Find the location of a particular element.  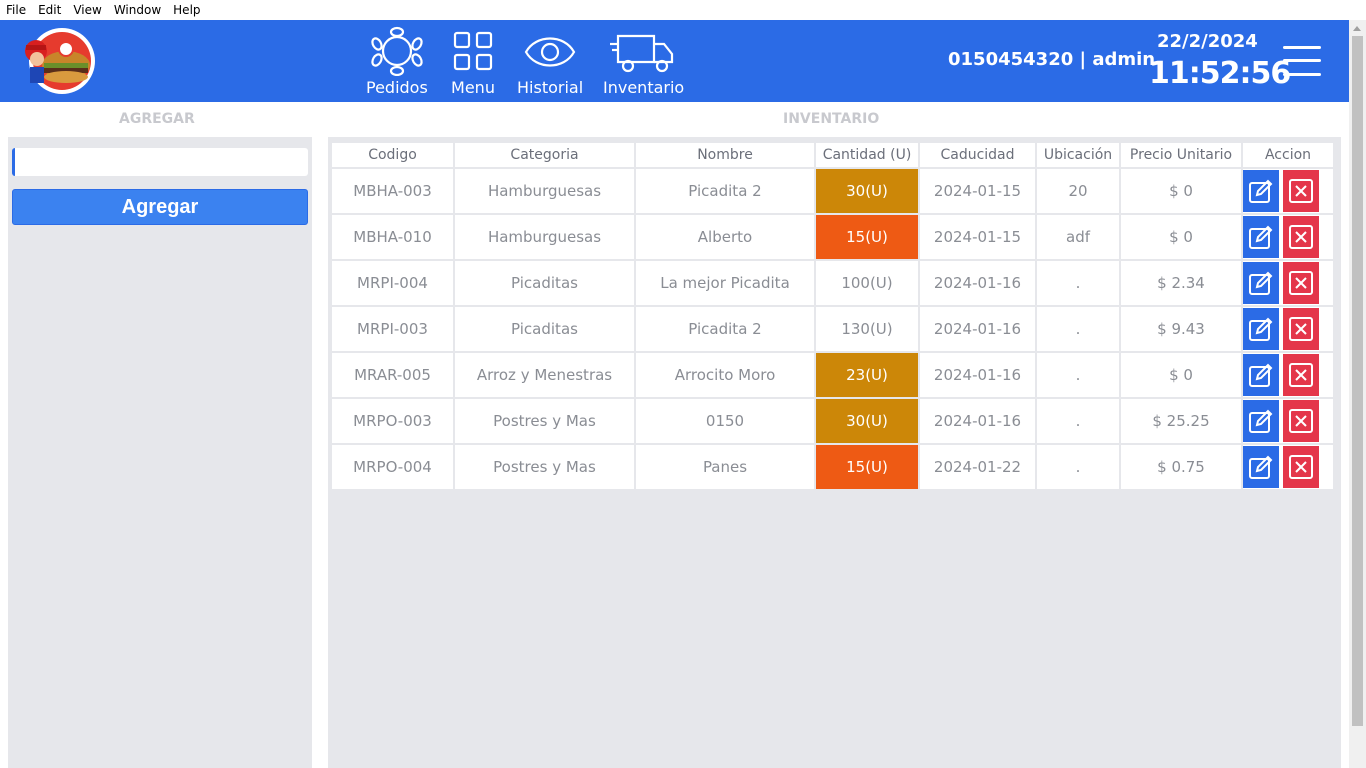

table-setting-icon is located at coordinates (397, 51).